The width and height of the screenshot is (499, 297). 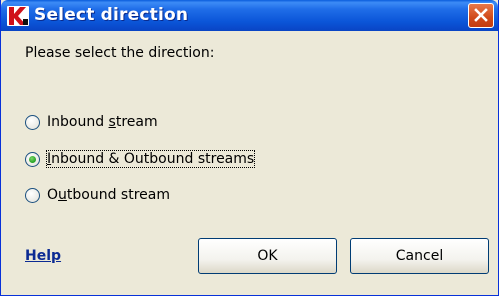 I want to click on radio-label-inbound: Inbound stream, so click(x=102, y=122).